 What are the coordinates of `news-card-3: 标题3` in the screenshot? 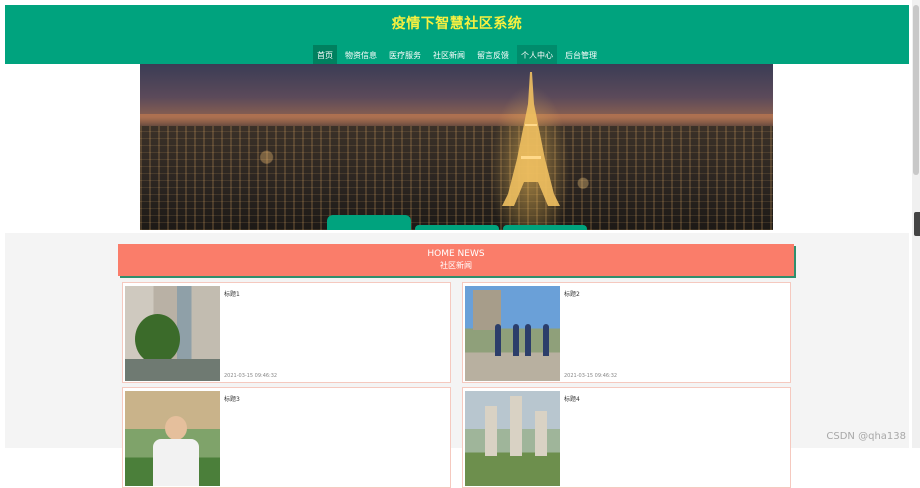 It's located at (286, 437).